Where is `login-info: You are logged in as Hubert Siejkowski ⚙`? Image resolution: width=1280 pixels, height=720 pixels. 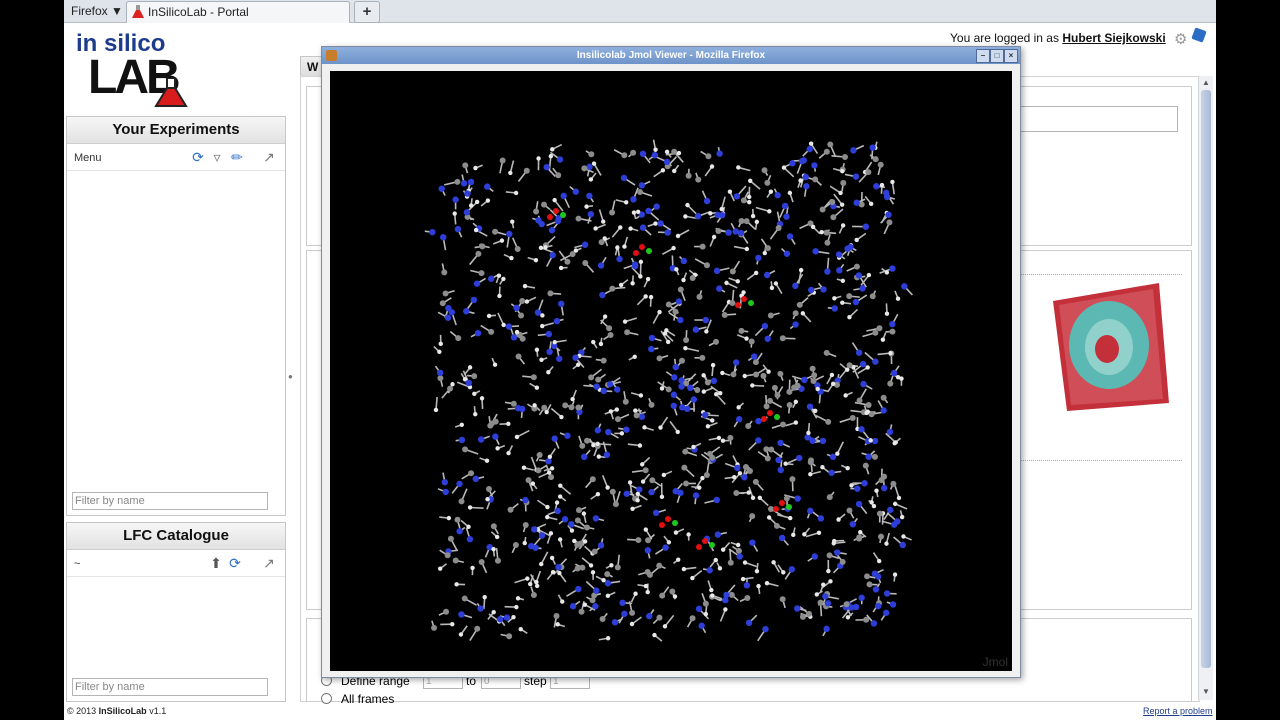
login-info: You are logged in as Hubert Siejkowski ⚙ is located at coordinates (1078, 37).